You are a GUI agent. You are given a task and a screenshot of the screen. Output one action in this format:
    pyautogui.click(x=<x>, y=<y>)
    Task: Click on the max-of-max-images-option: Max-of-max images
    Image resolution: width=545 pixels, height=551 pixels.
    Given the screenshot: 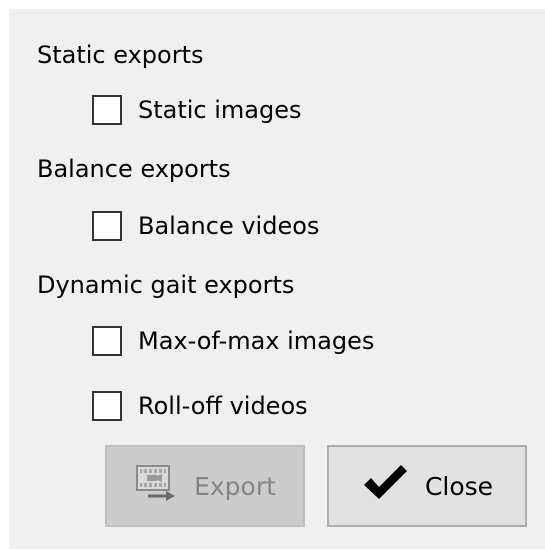 What is the action you would take?
    pyautogui.click(x=233, y=341)
    